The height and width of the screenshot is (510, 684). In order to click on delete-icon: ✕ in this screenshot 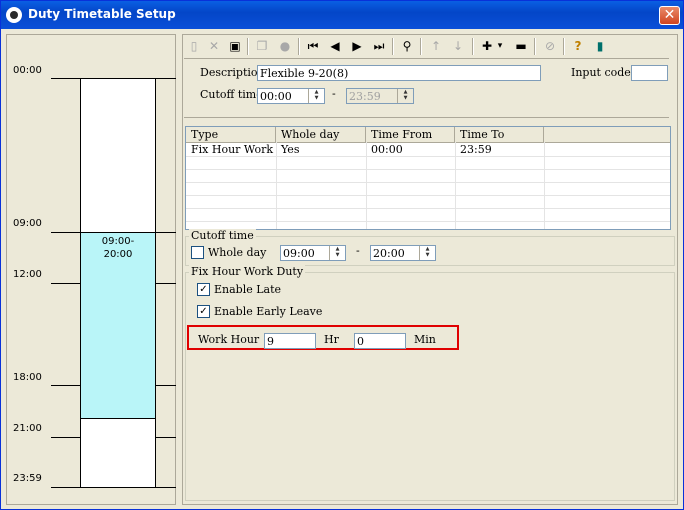, I will do `click(214, 46)`.